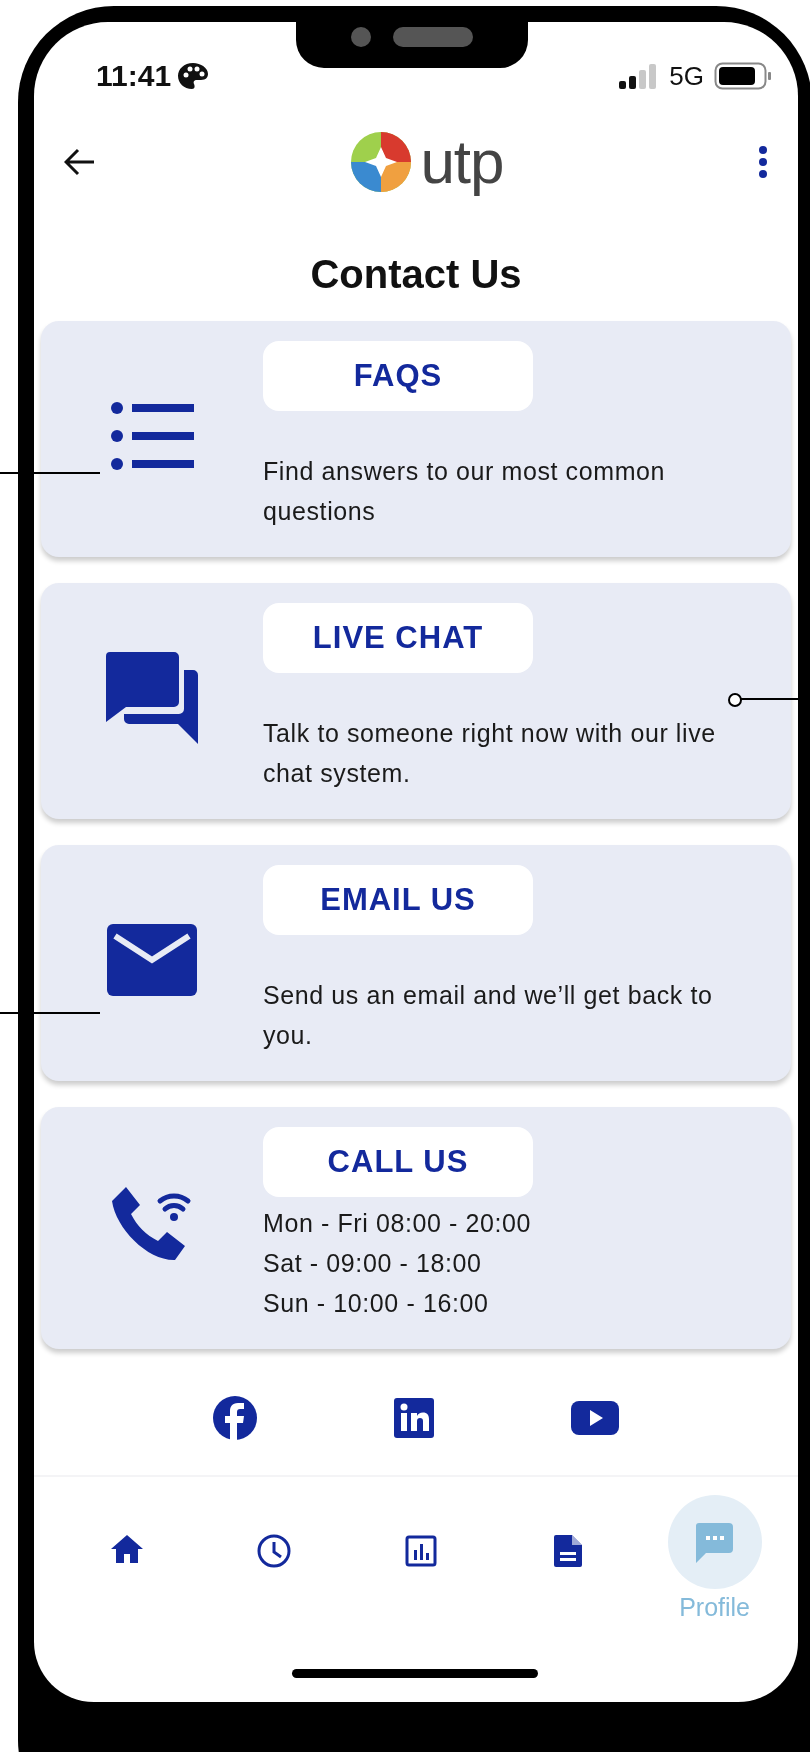 The width and height of the screenshot is (810, 1752). Describe the element at coordinates (152, 698) in the screenshot. I see `chat-bubbles-icon` at that location.